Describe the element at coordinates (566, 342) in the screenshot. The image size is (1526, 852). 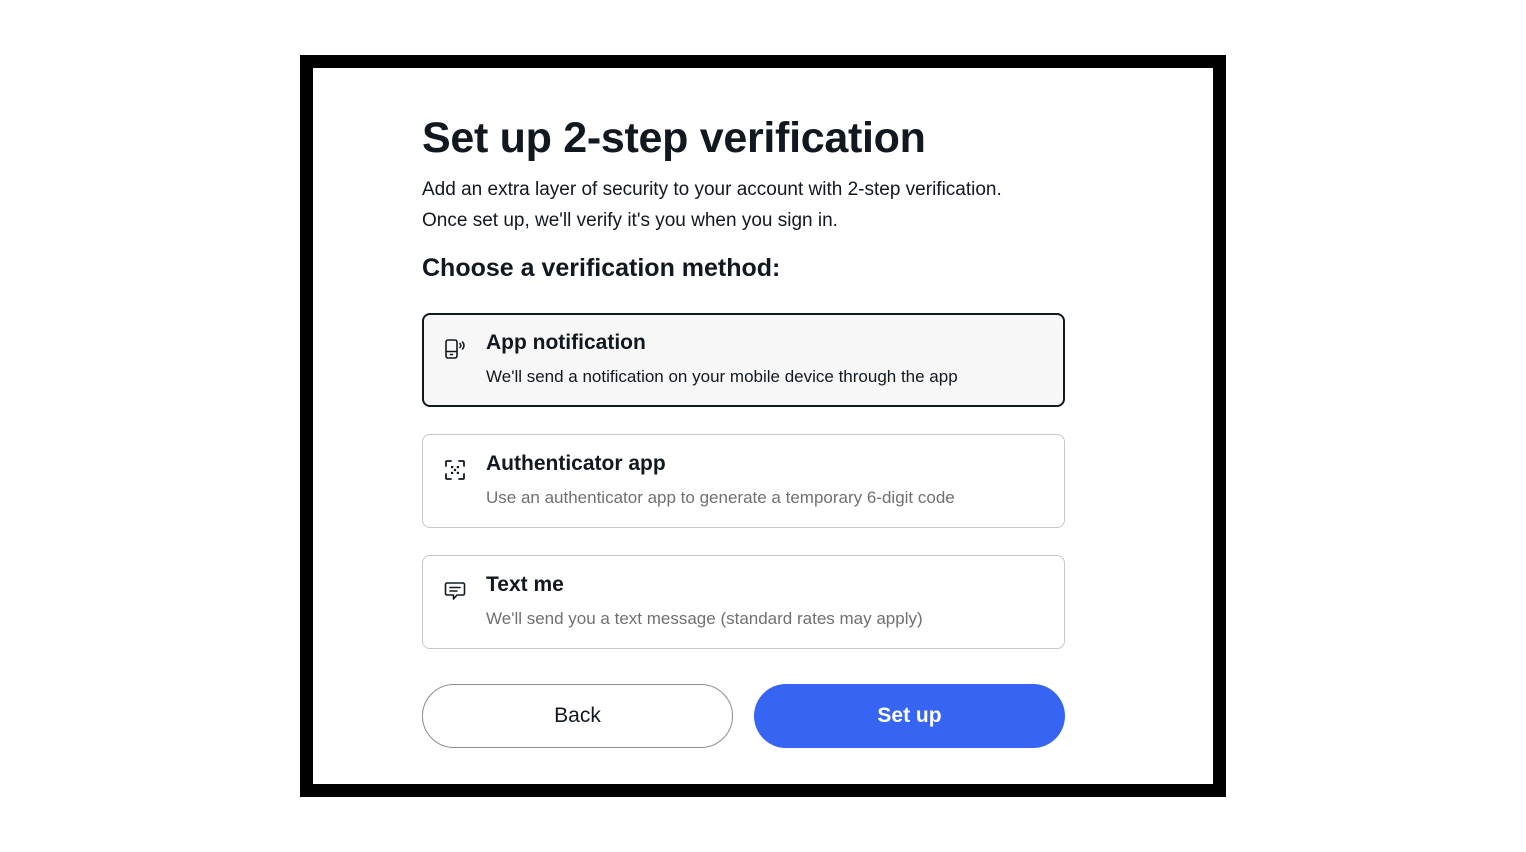
I see `option-title: App notification` at that location.